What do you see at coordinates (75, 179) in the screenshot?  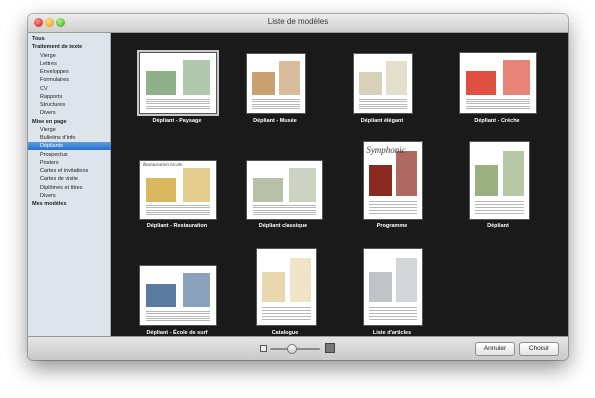 I see `sidebar-item: Cartes de visite` at bounding box center [75, 179].